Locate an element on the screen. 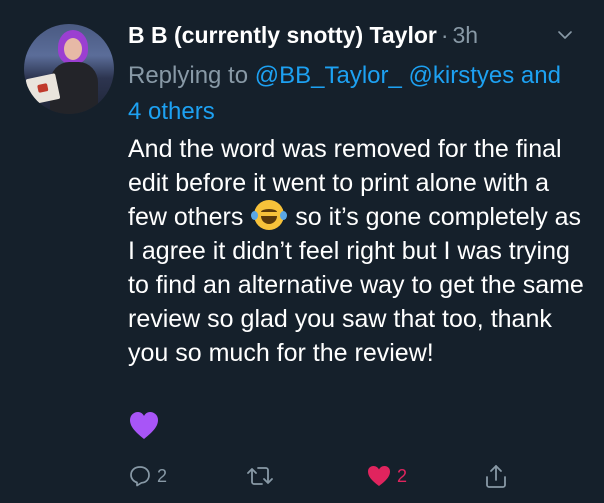 This screenshot has width=604, height=503. like-button: 2 is located at coordinates (386, 476).